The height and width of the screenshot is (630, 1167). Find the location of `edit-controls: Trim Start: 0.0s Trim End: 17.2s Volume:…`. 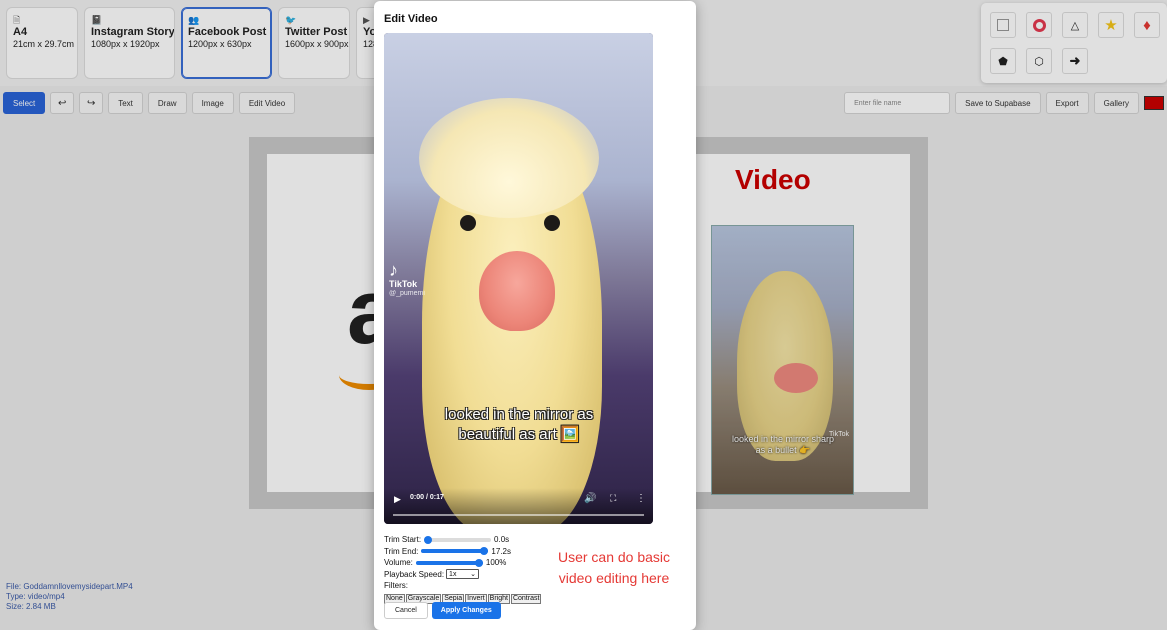

edit-controls: Trim Start: 0.0s Trim End: 17.2s Volume:… is located at coordinates (463, 569).